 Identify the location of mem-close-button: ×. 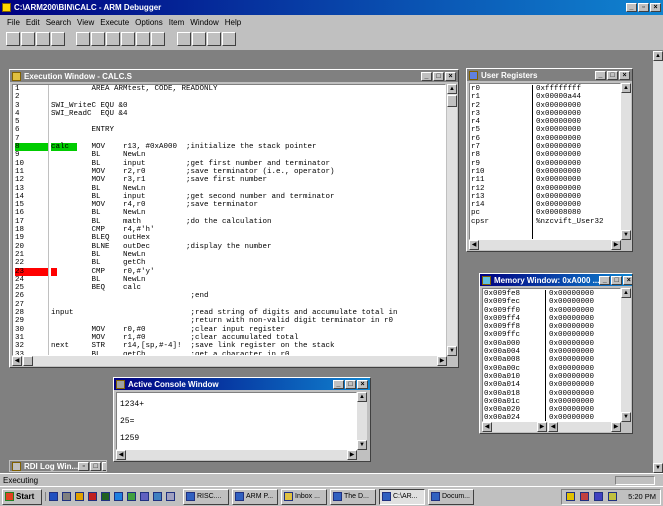
(627, 280).